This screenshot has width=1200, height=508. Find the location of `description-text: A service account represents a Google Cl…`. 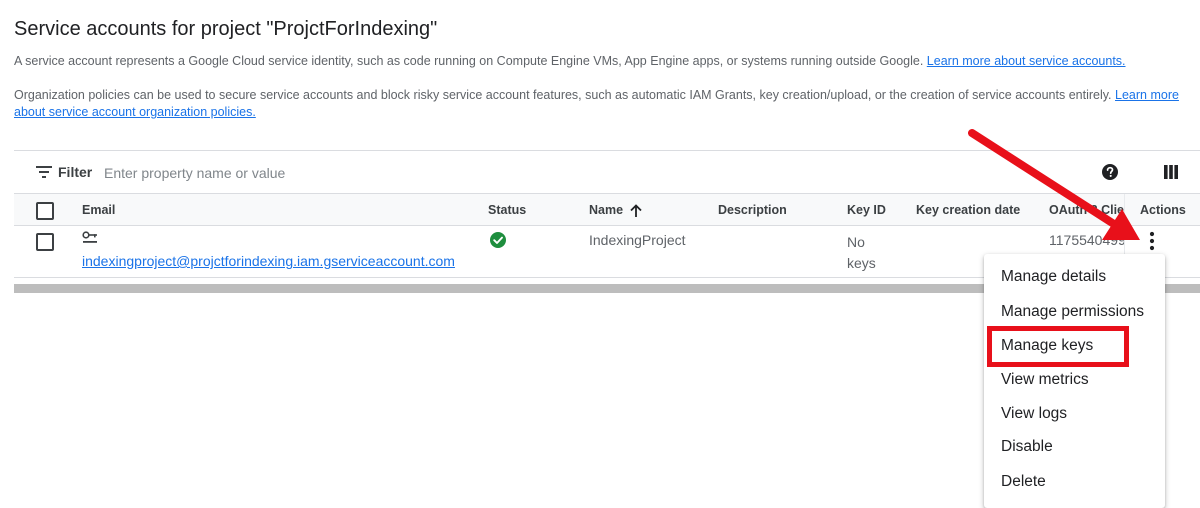

description-text: A service account represents a Google Cl… is located at coordinates (470, 61).